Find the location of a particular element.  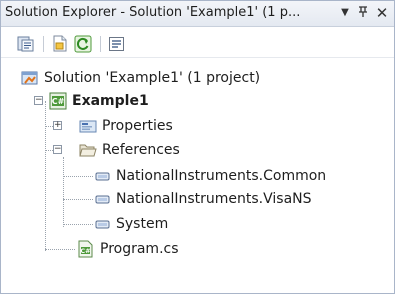

tree-item-reference: NationalInstruments.Common is located at coordinates (209, 176).